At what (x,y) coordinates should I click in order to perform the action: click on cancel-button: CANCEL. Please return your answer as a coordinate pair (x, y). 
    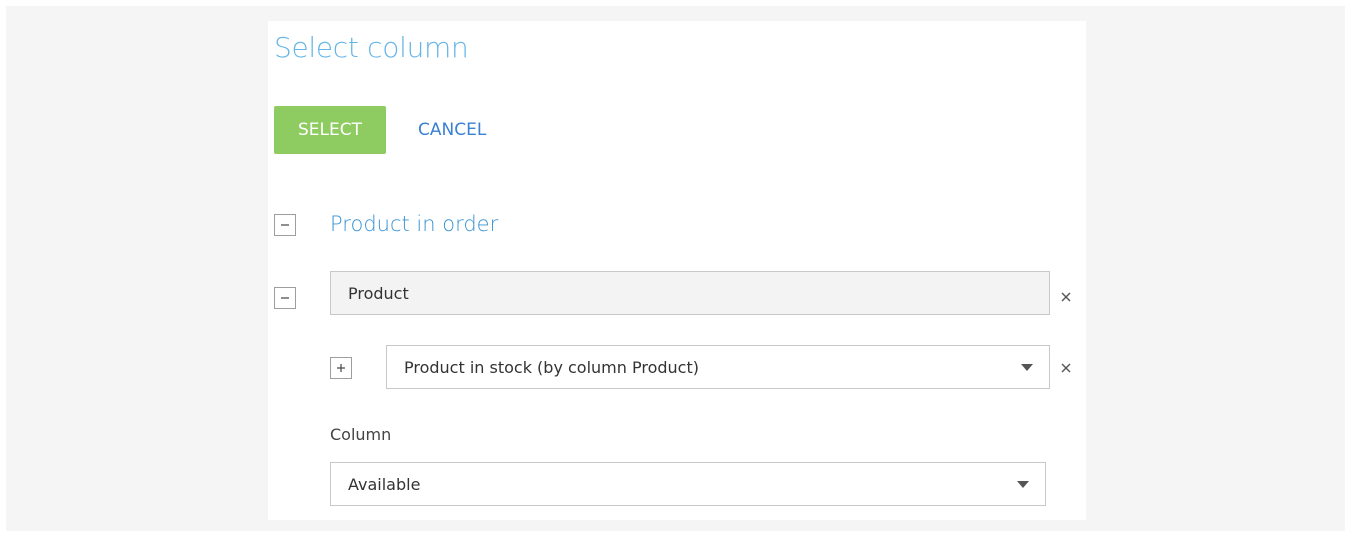
    Looking at the image, I should click on (452, 130).